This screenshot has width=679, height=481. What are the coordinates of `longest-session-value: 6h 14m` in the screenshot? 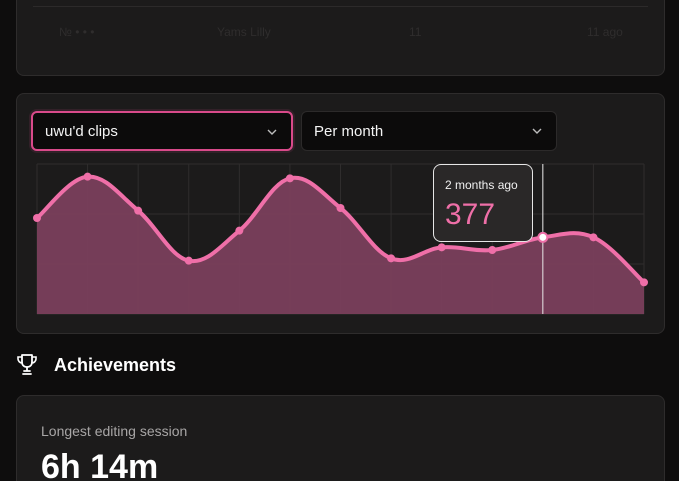 It's located at (100, 464).